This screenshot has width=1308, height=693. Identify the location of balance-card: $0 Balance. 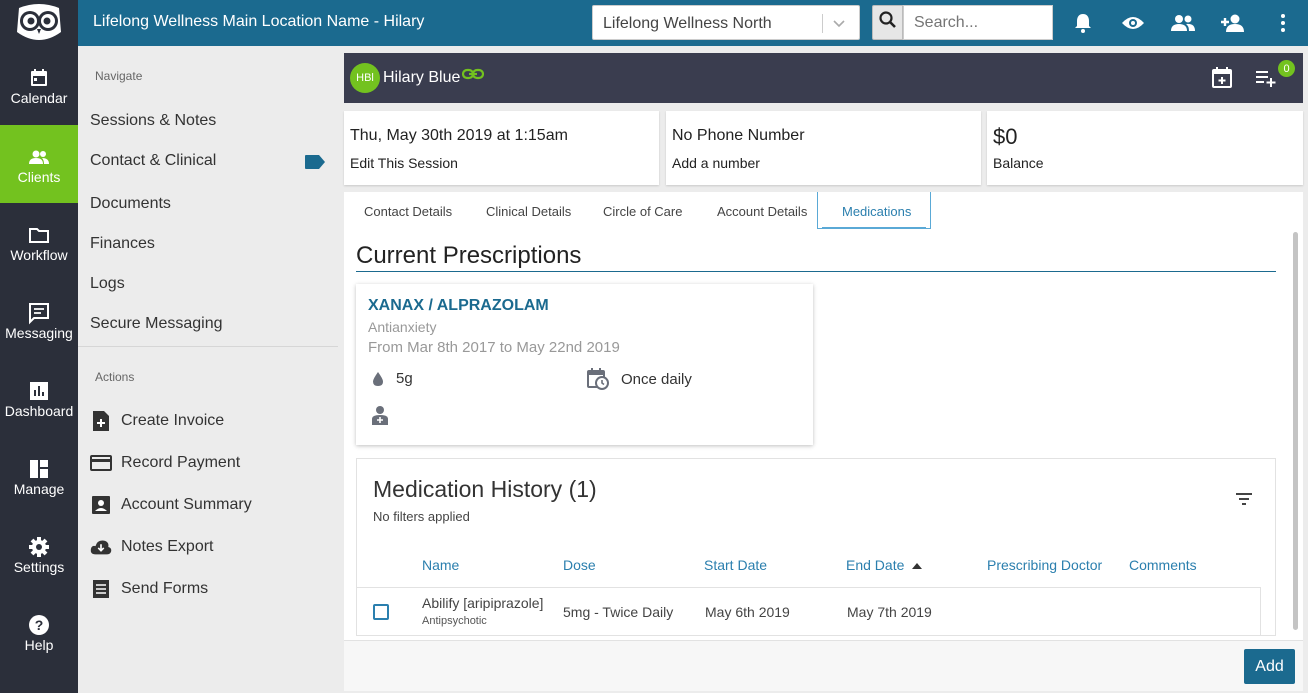
(1145, 148).